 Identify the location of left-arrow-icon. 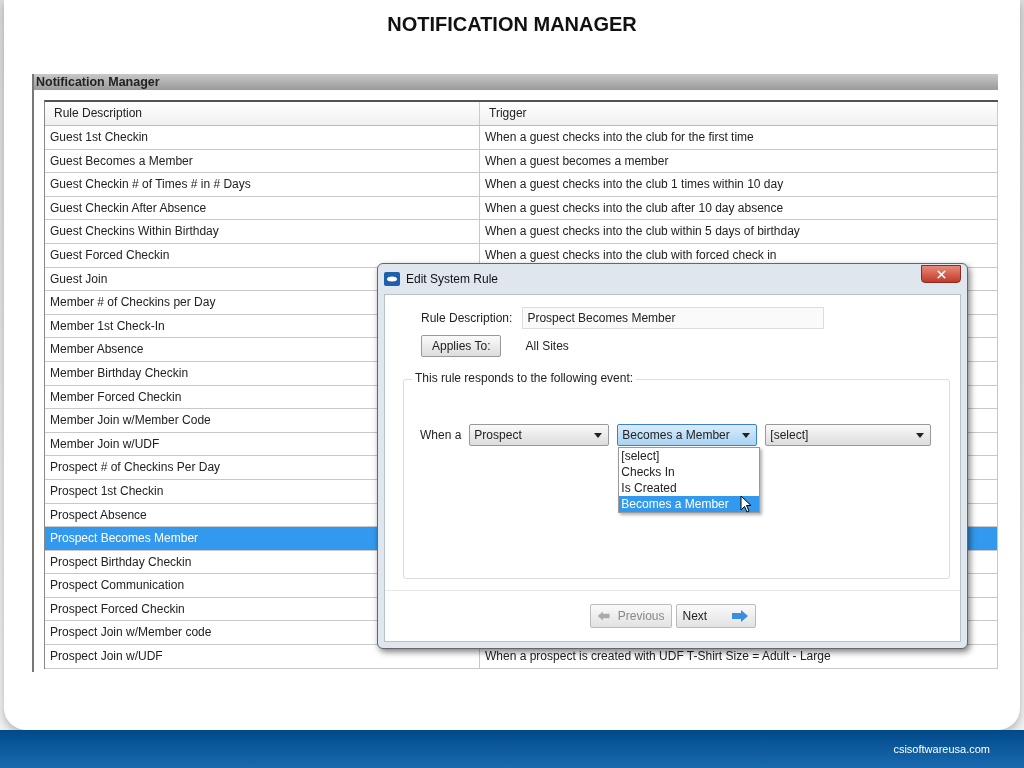
(603, 616).